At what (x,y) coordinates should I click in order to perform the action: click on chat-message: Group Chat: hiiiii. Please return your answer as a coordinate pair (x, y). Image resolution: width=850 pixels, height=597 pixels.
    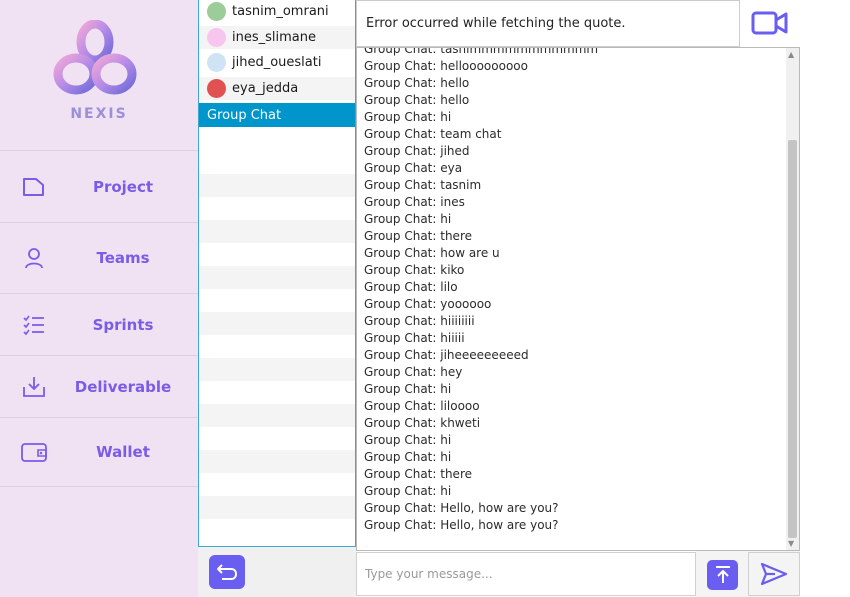
    Looking at the image, I should click on (414, 338).